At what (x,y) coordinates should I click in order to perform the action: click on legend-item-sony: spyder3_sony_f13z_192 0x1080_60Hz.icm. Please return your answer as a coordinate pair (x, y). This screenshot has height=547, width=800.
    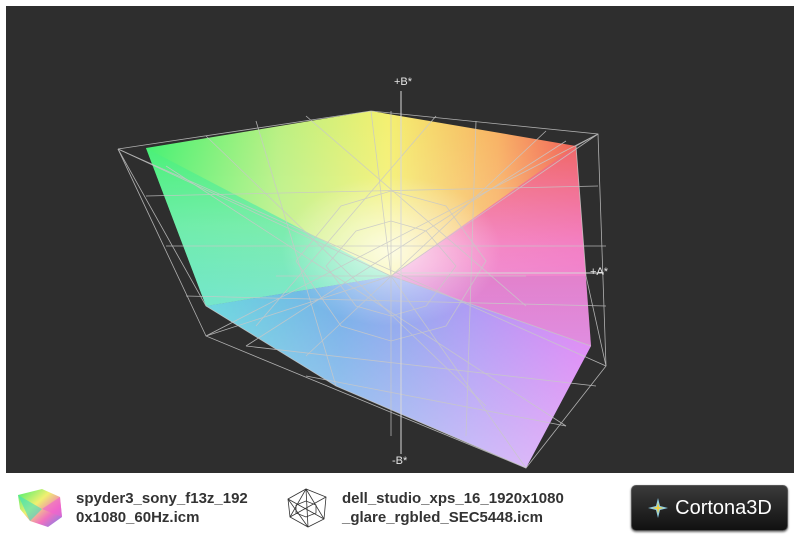
    Looking at the image, I should click on (132, 508).